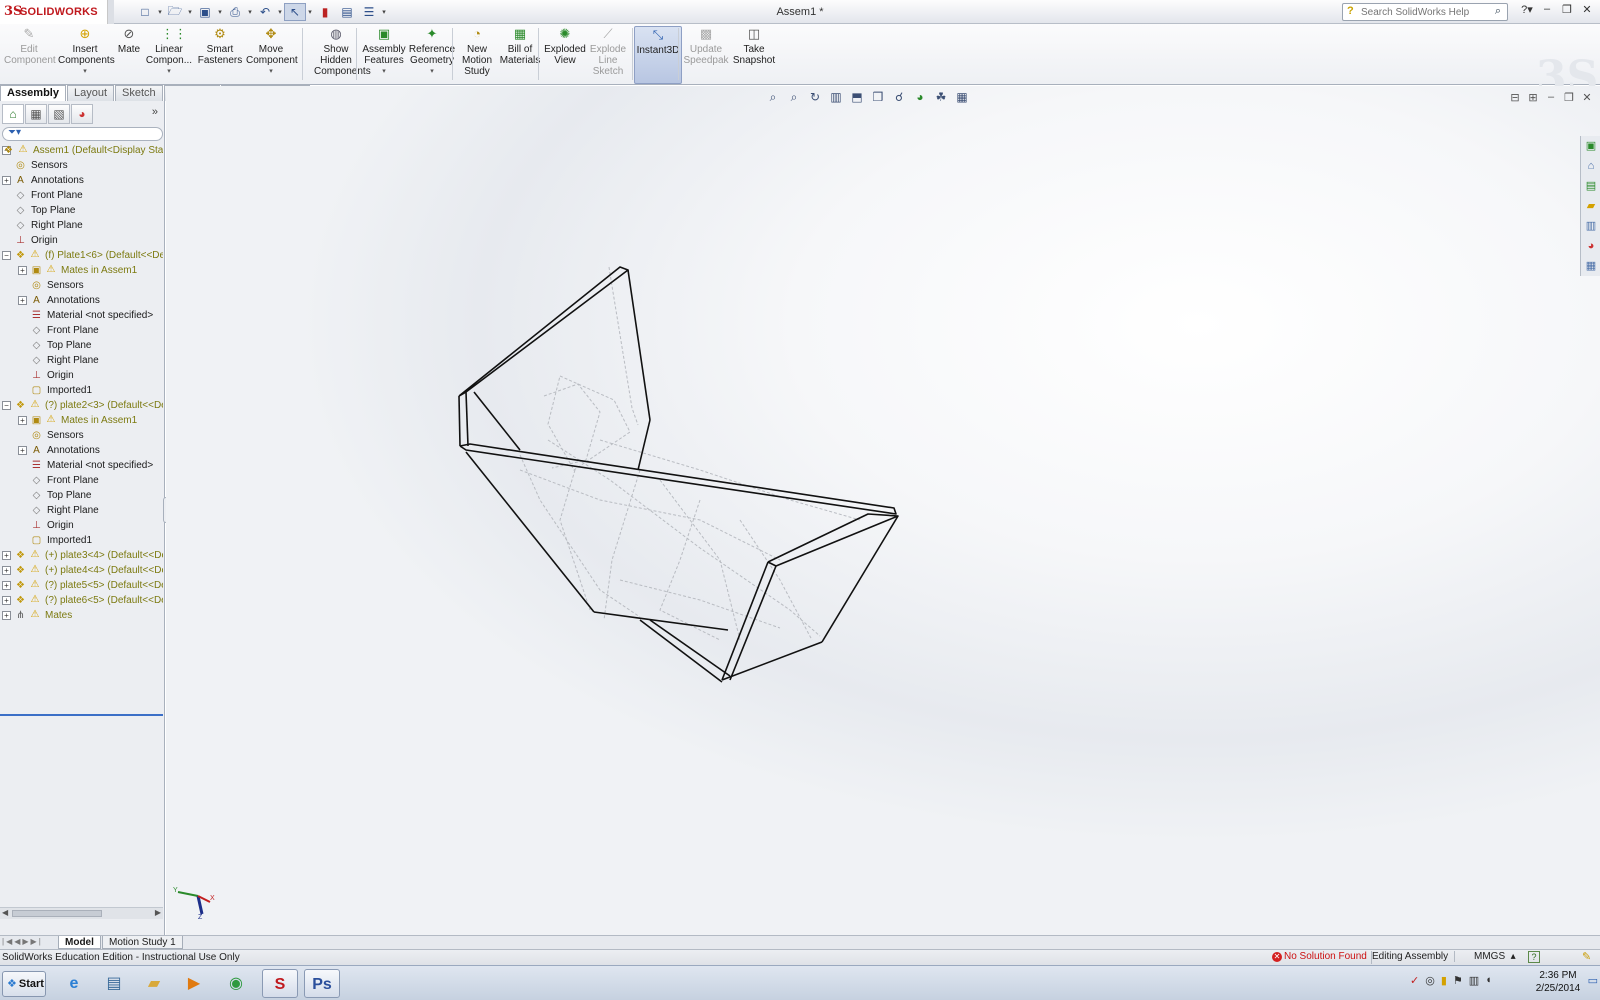 This screenshot has width=1600, height=1000. I want to click on viewport-restore-icon: ❐, so click(1569, 98).